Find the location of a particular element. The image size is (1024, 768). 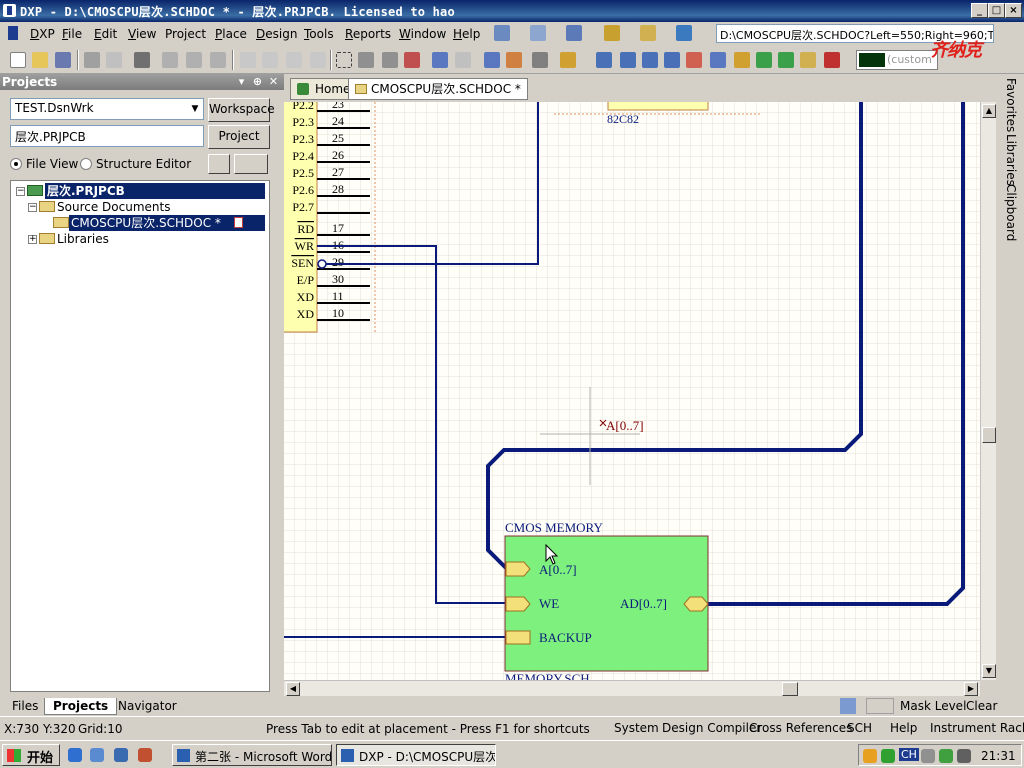

rubber-stamp-icon is located at coordinates (318, 60).